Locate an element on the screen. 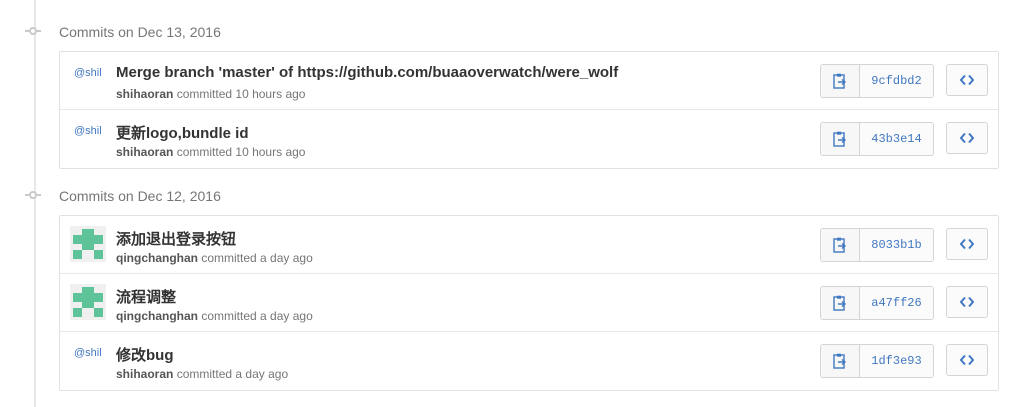  sha-button-group: 9cfdbd2 is located at coordinates (877, 81).